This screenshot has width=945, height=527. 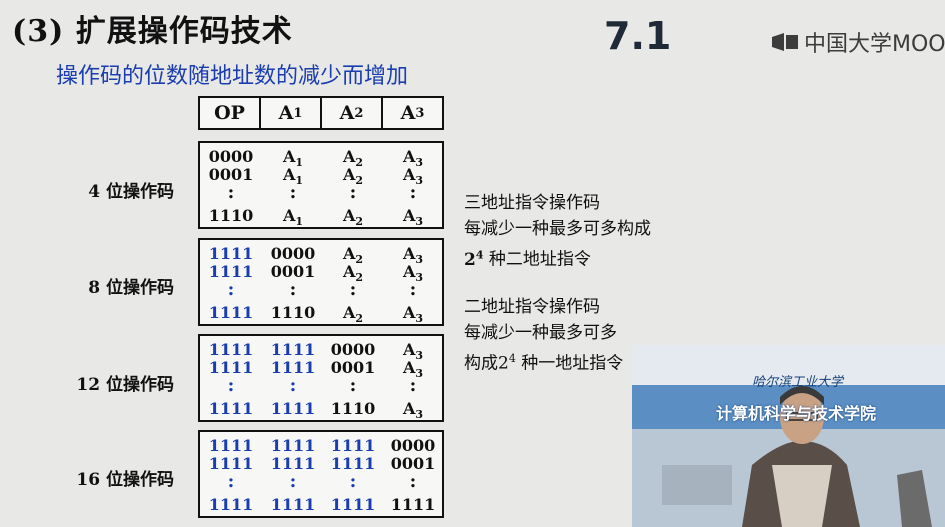 I want to click on section-number: 7.1, so click(x=638, y=36).